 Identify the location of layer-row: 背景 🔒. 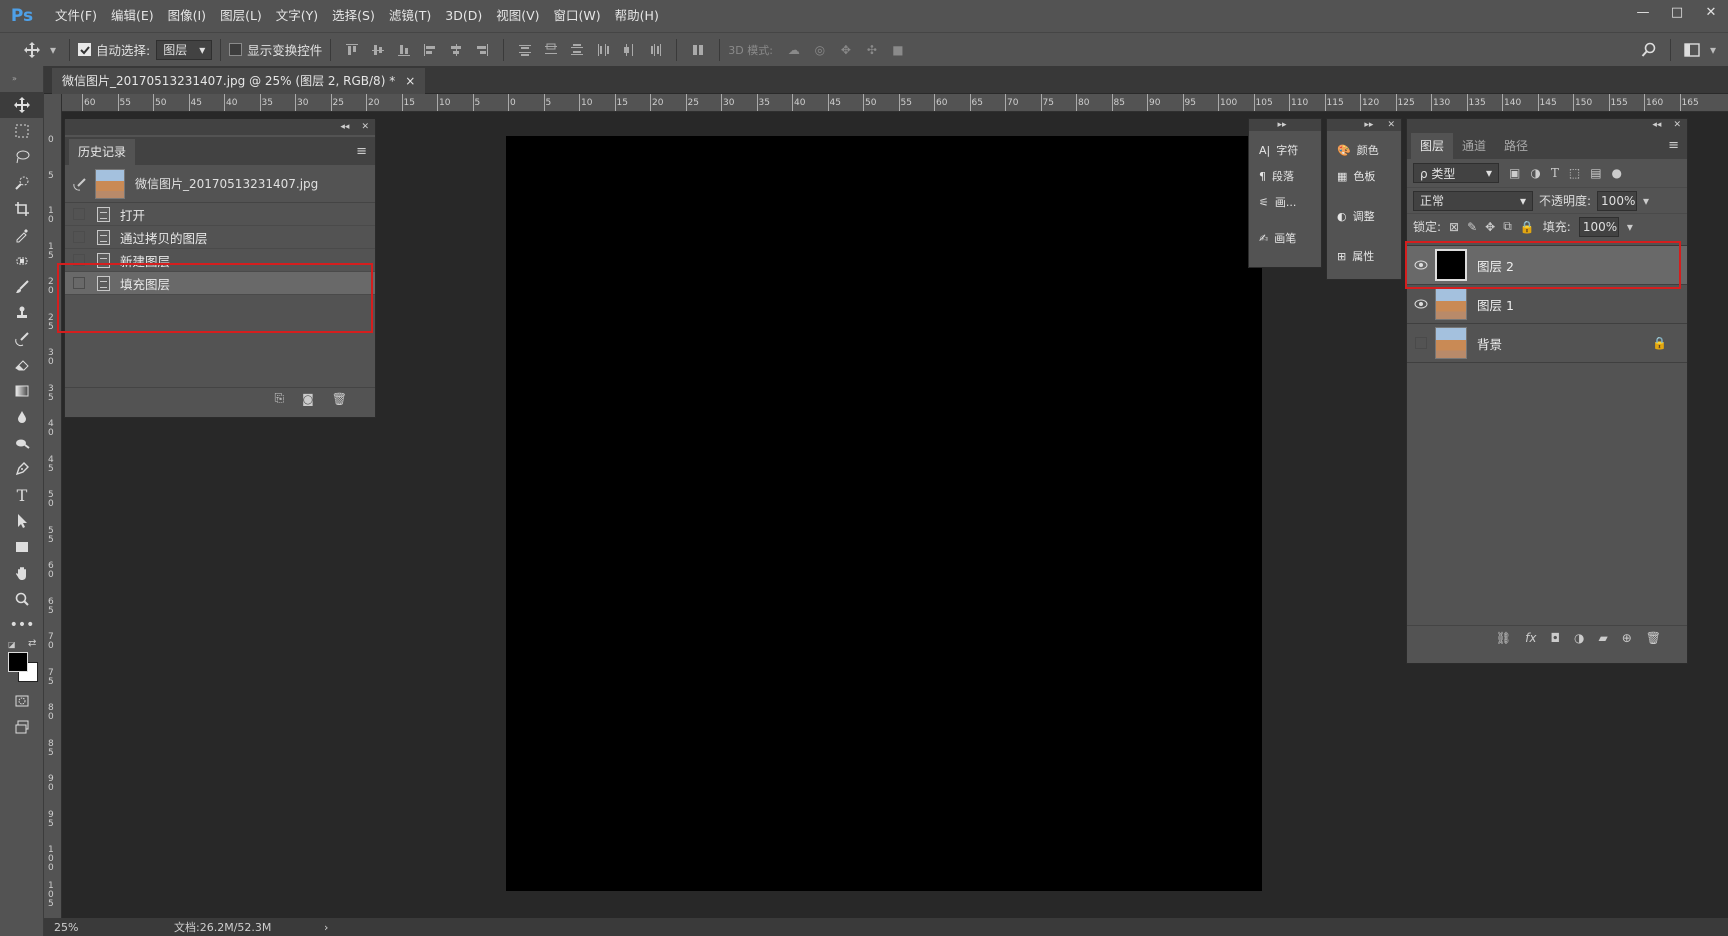
(1547, 343).